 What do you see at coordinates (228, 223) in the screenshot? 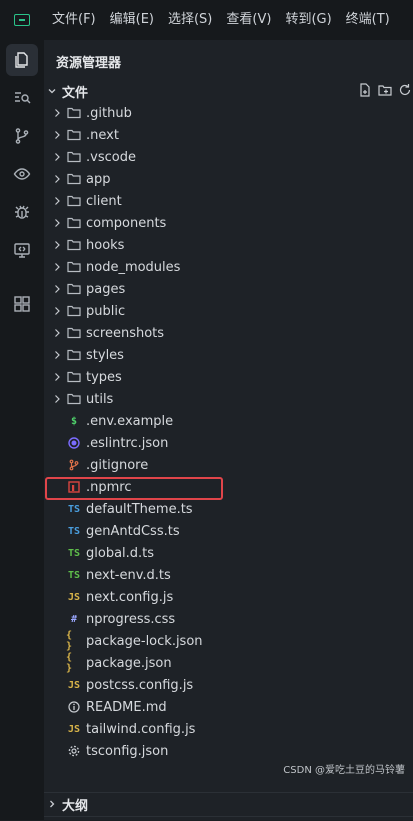
I see `folder-item: components` at bounding box center [228, 223].